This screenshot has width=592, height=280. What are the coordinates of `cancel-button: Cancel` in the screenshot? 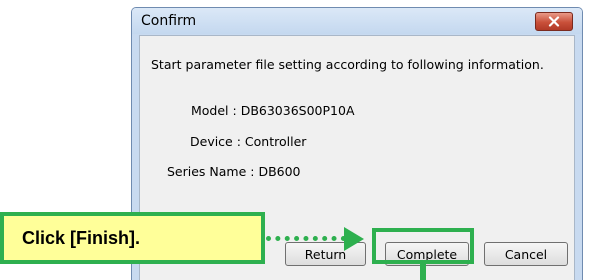 It's located at (526, 254).